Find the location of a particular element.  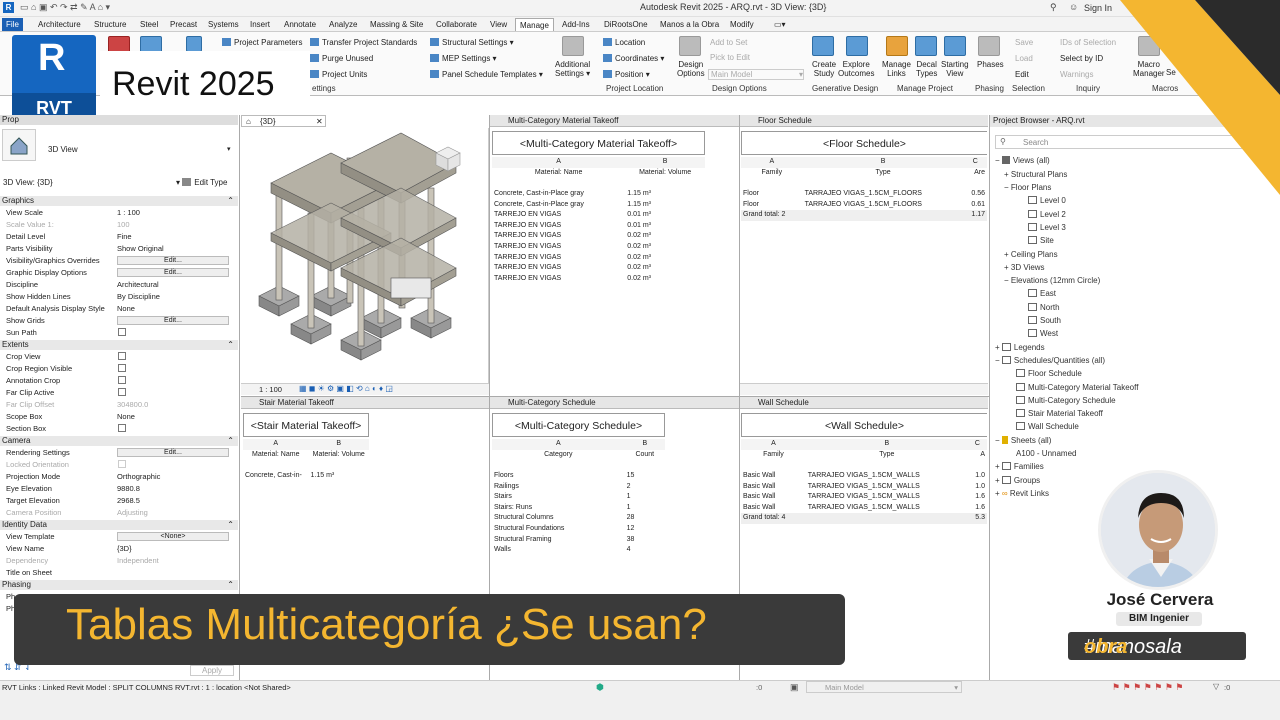

tree-3d-views: + 3D Views is located at coordinates (1024, 267).